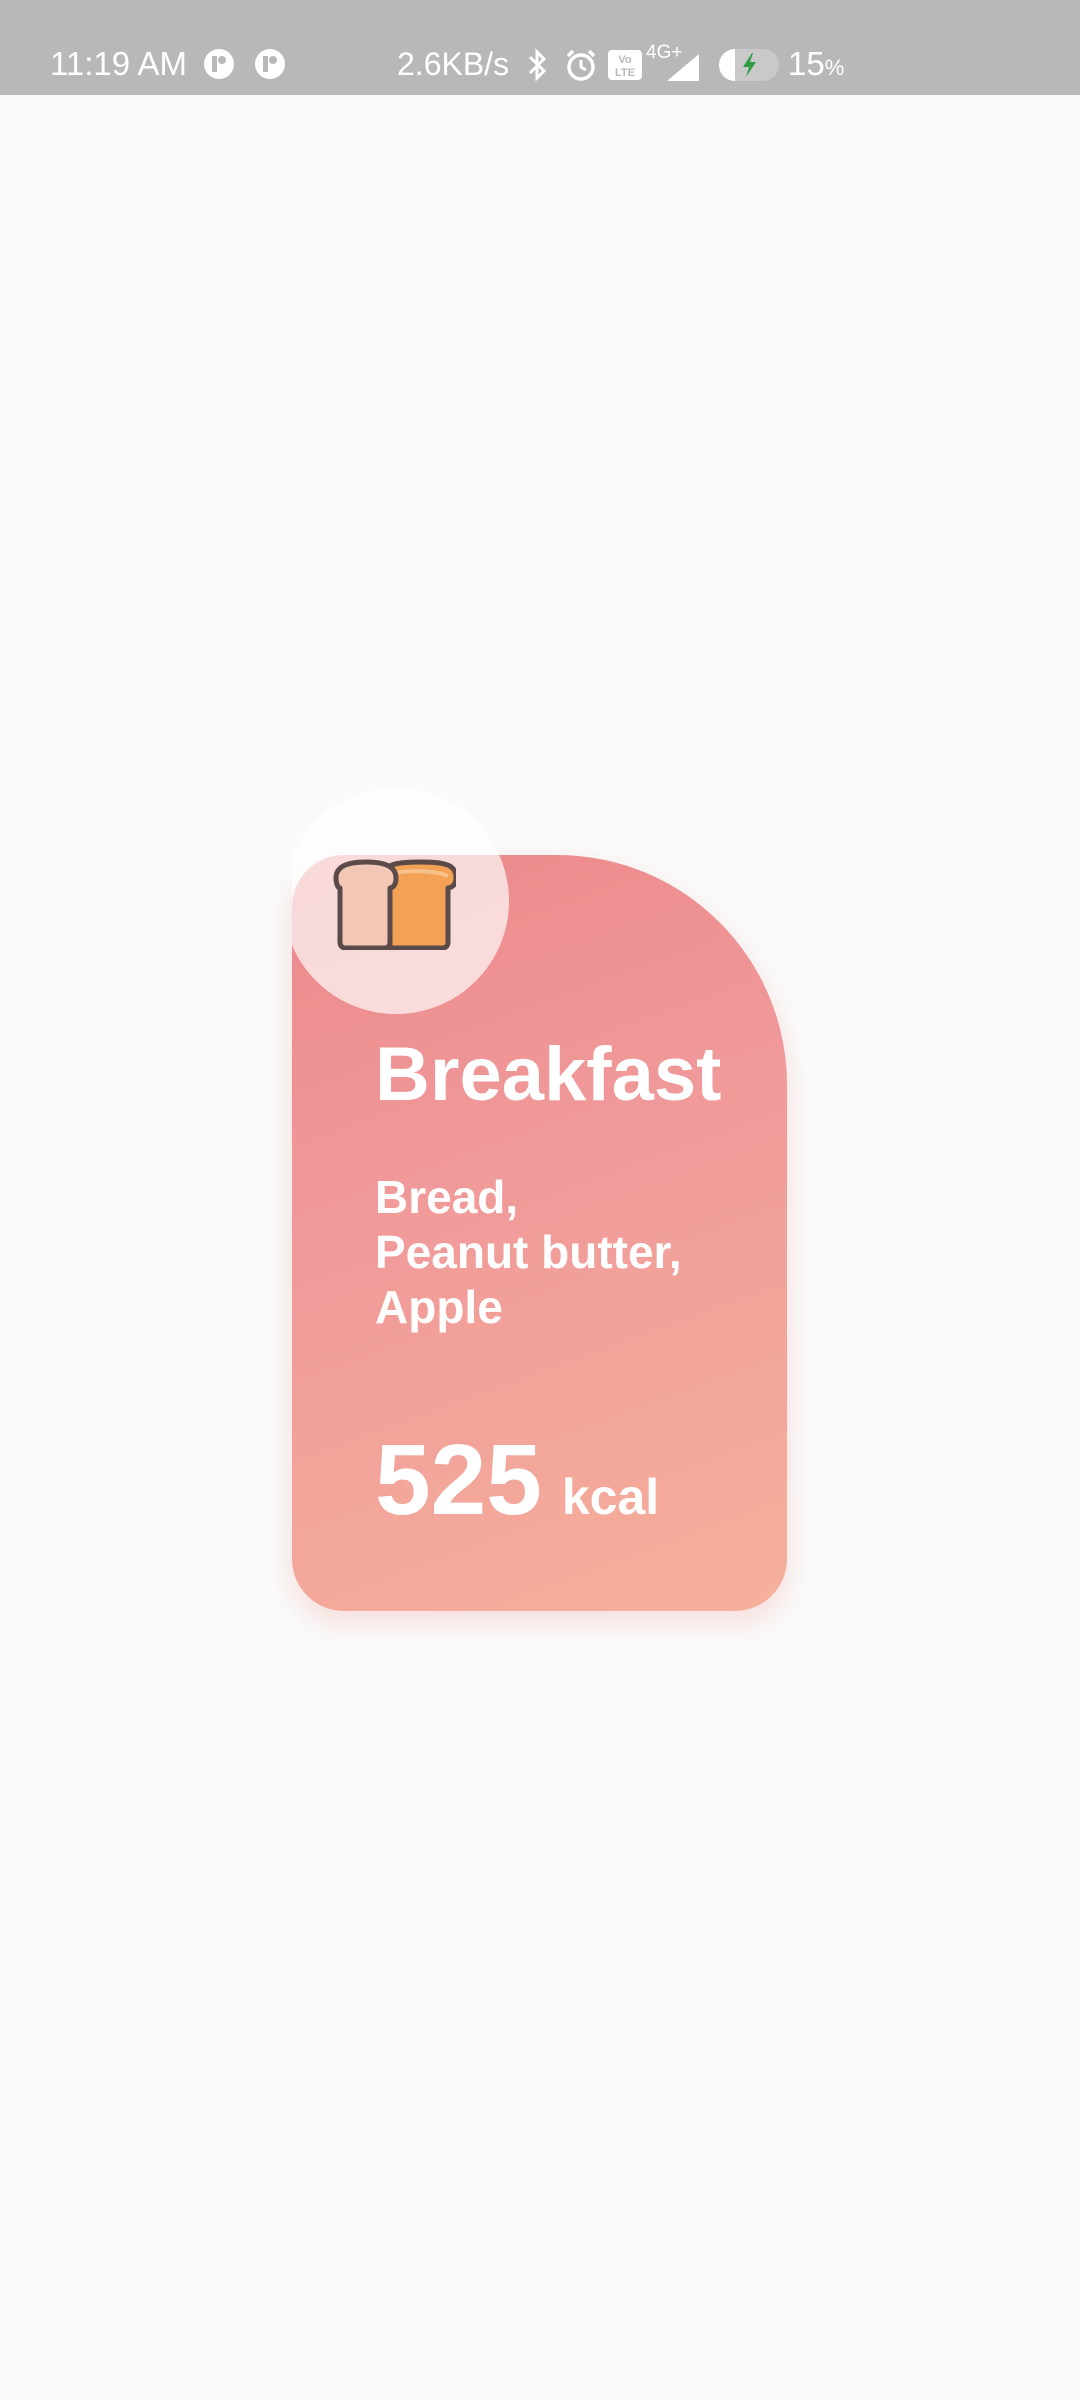  Describe the element at coordinates (458, 1480) in the screenshot. I see `calorie-value: 525` at that location.